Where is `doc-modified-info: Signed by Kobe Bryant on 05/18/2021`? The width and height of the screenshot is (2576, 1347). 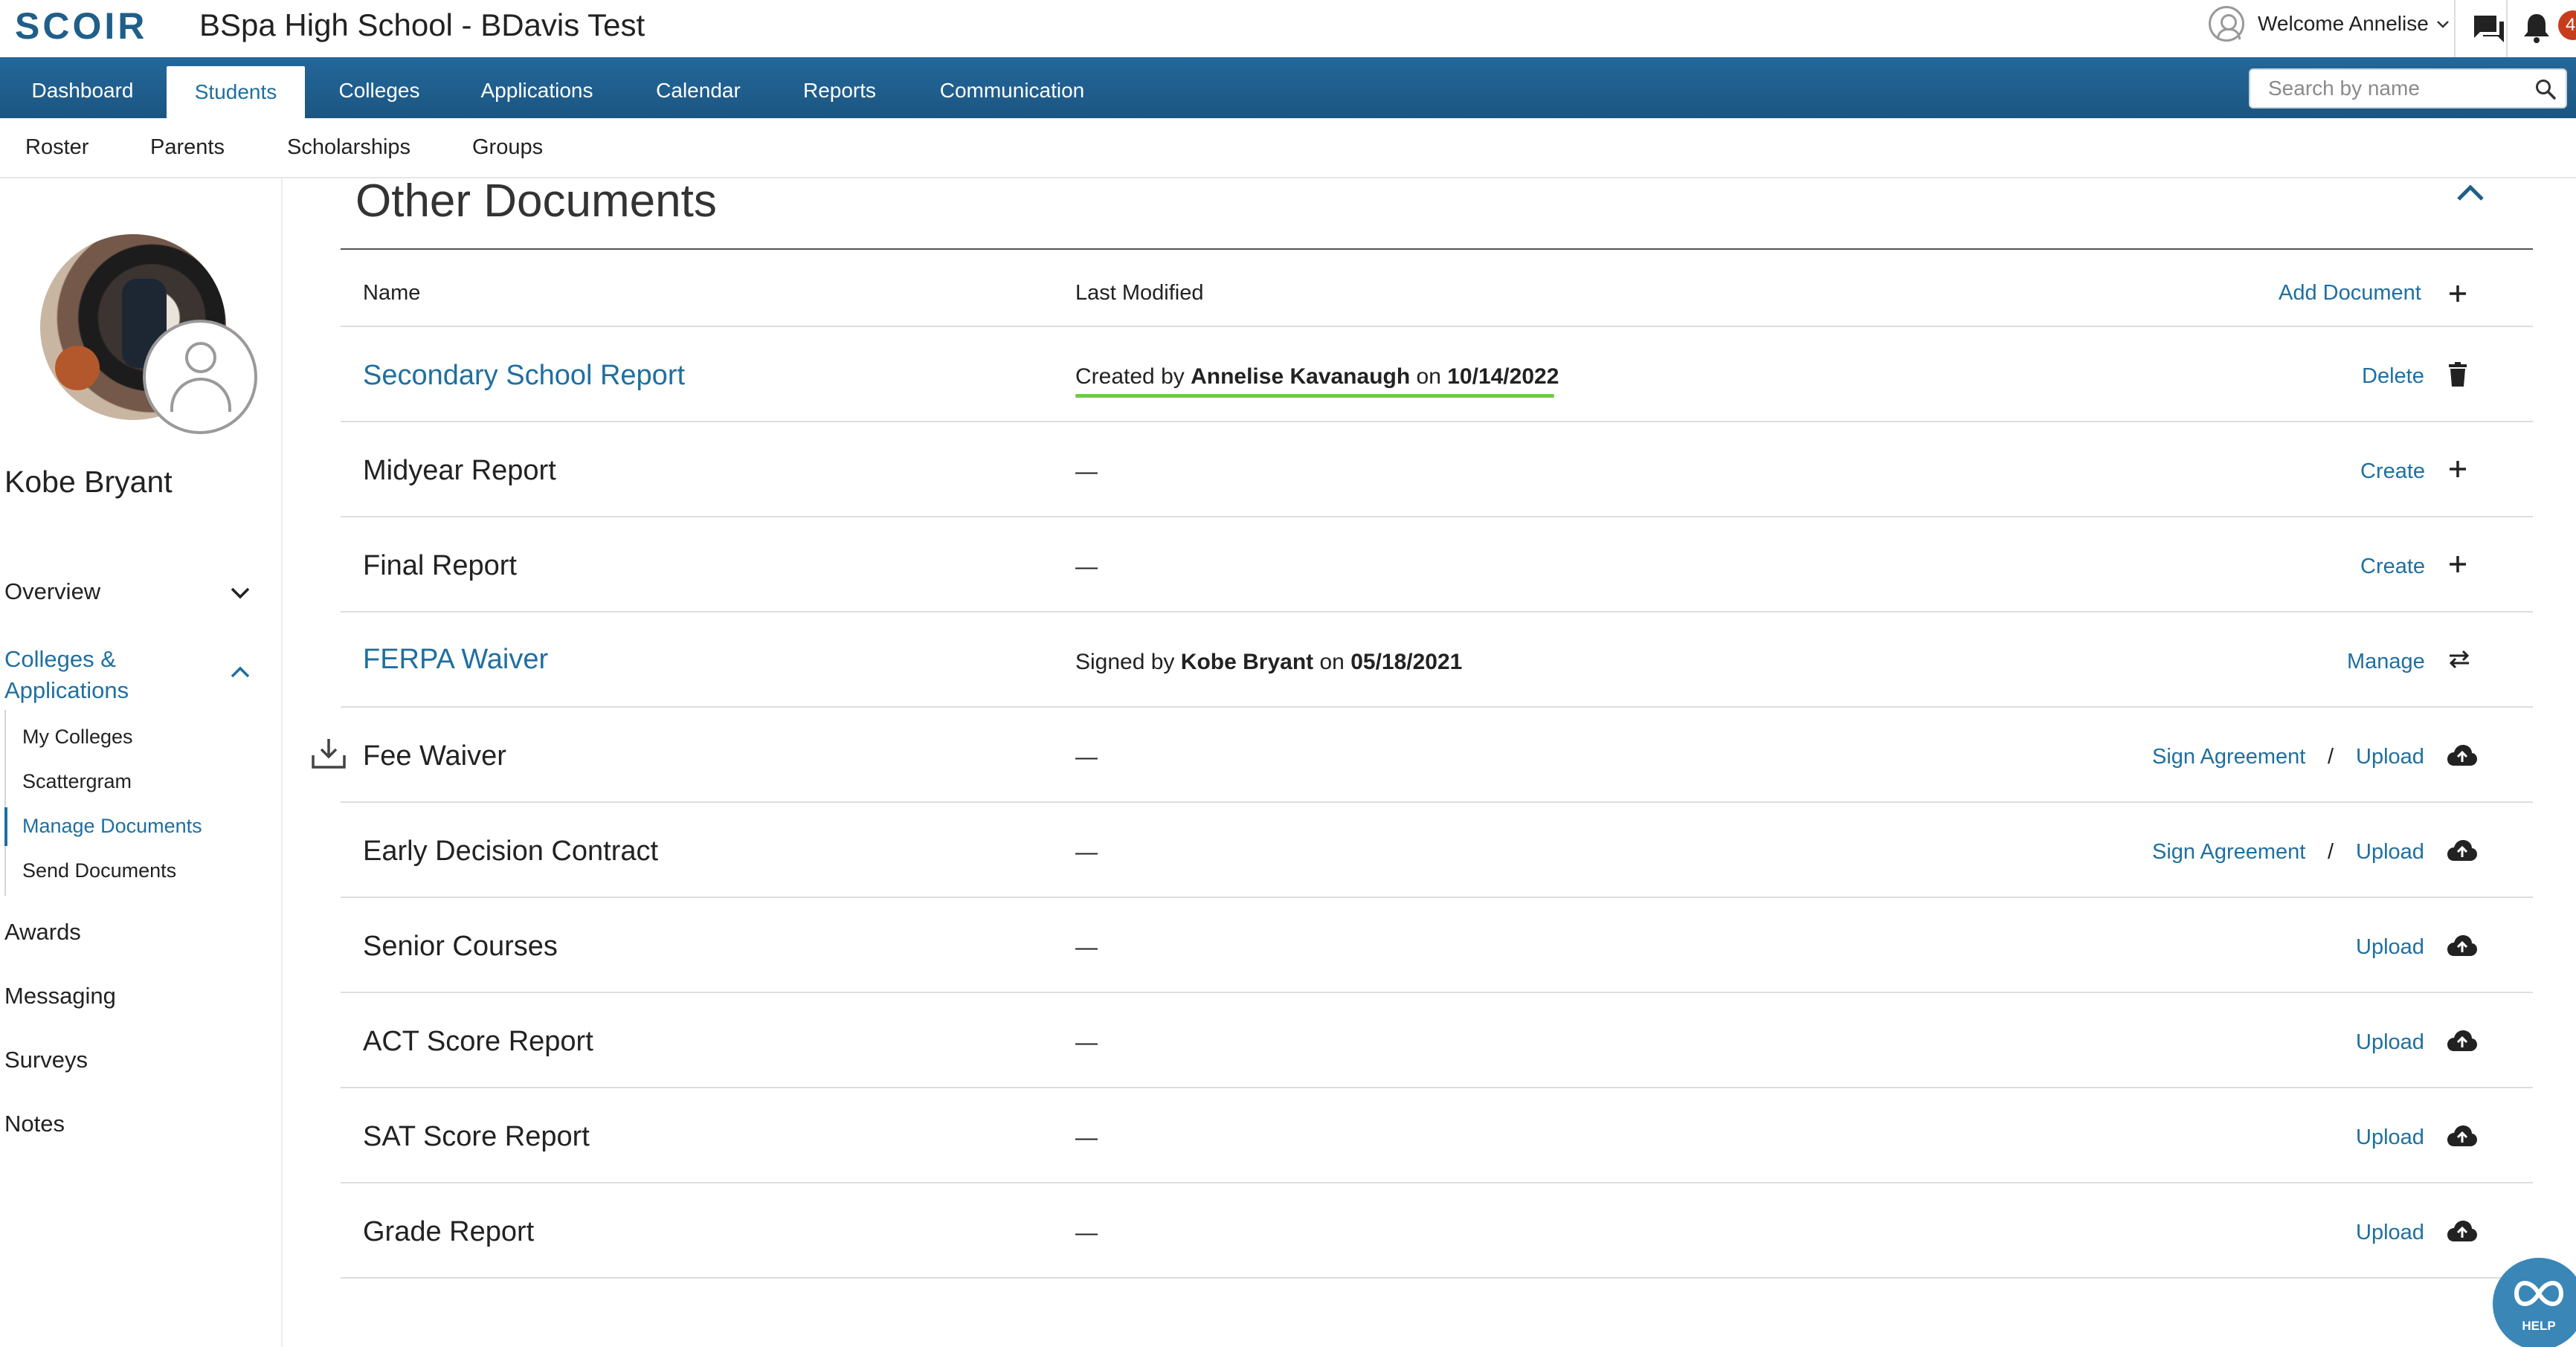 doc-modified-info: Signed by Kobe Bryant on 05/18/2021 is located at coordinates (1269, 662).